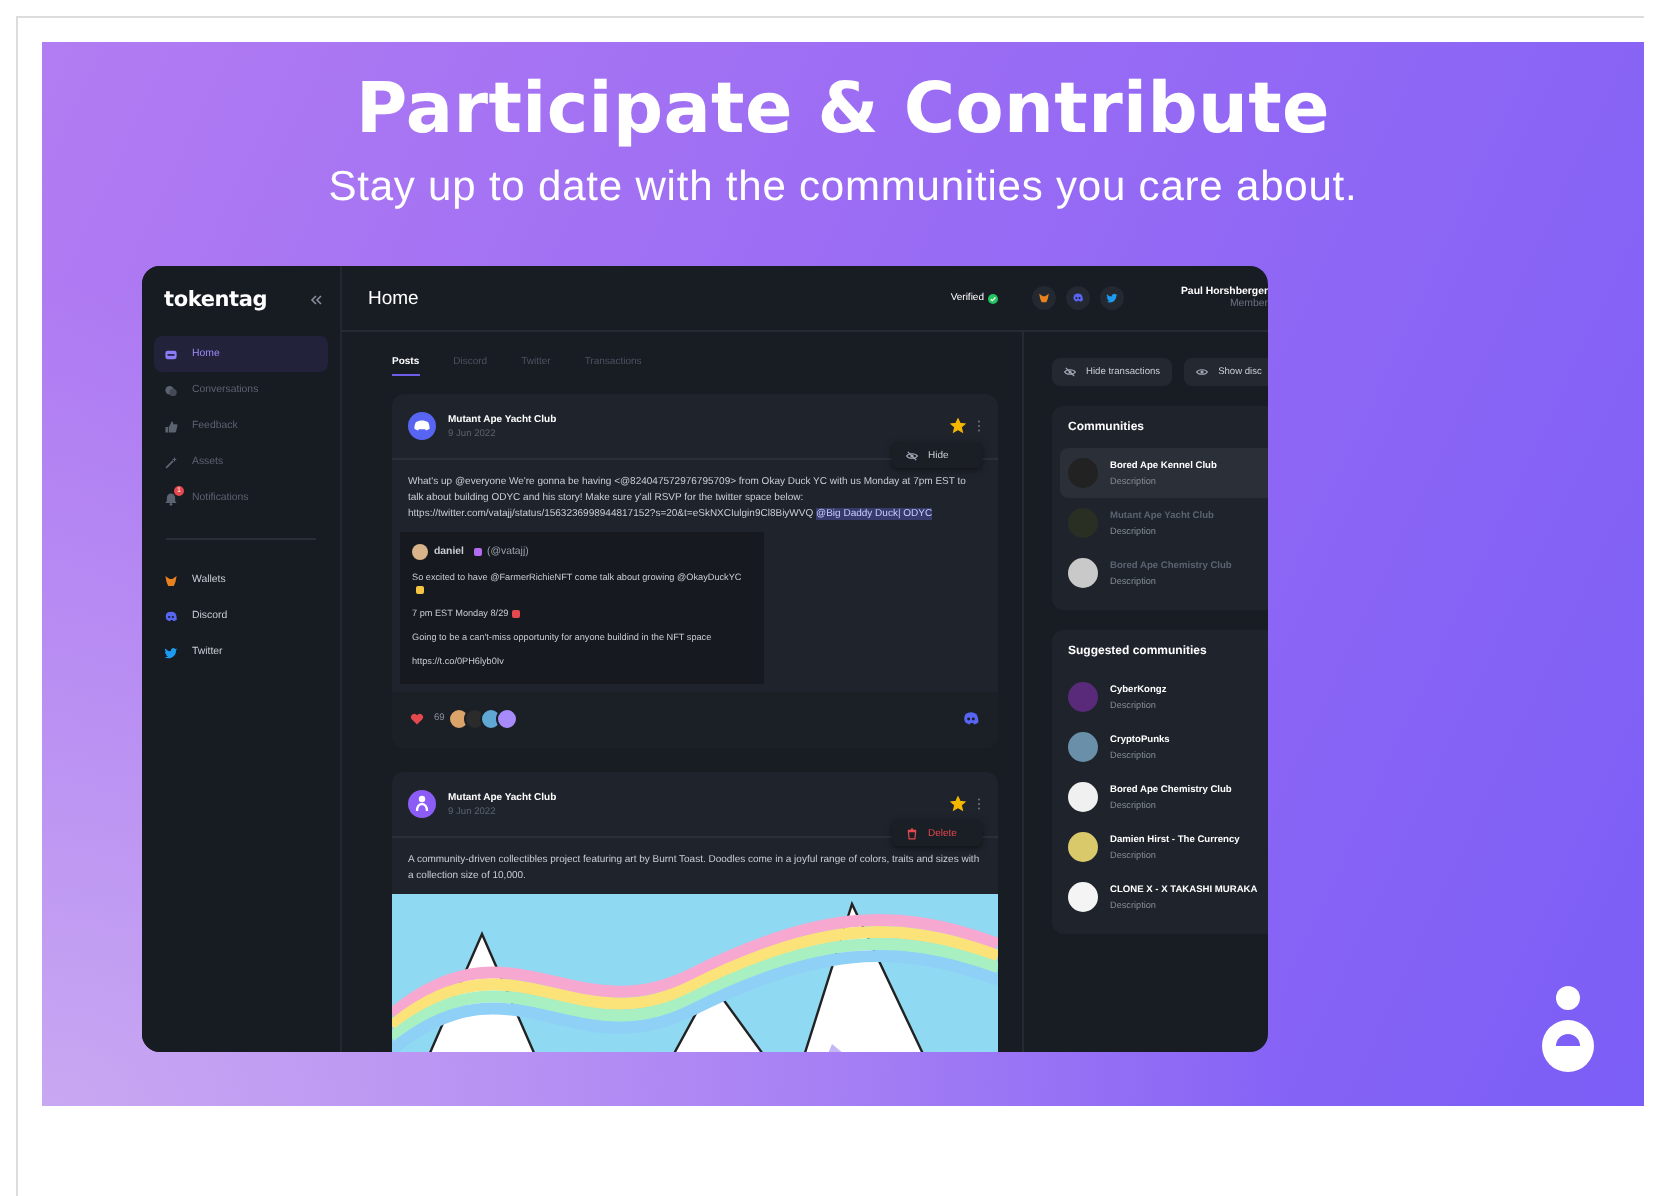 The width and height of the screenshot is (1654, 1196). Describe the element at coordinates (171, 354) in the screenshot. I see `window-icon` at that location.